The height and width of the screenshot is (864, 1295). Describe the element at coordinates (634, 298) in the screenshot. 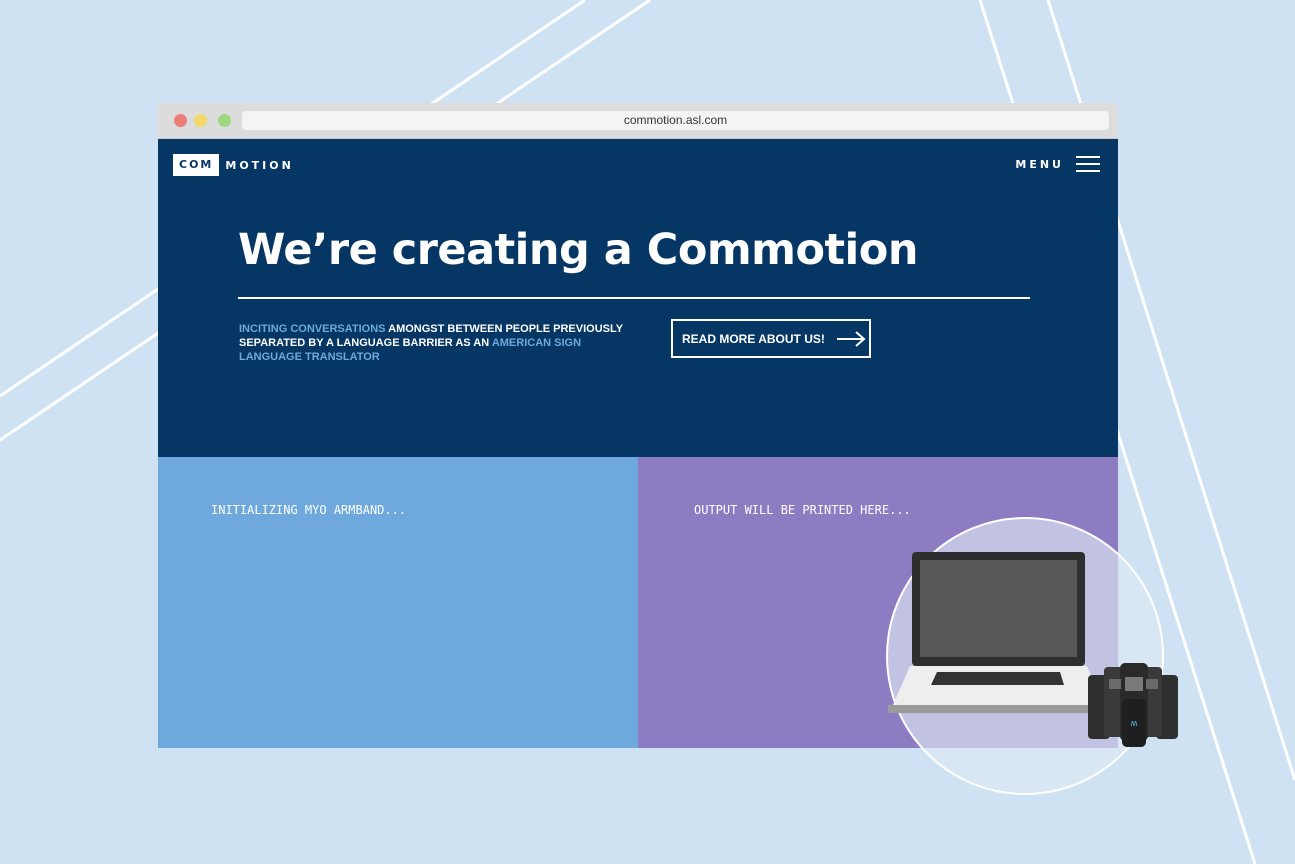

I see `headline-divider` at that location.